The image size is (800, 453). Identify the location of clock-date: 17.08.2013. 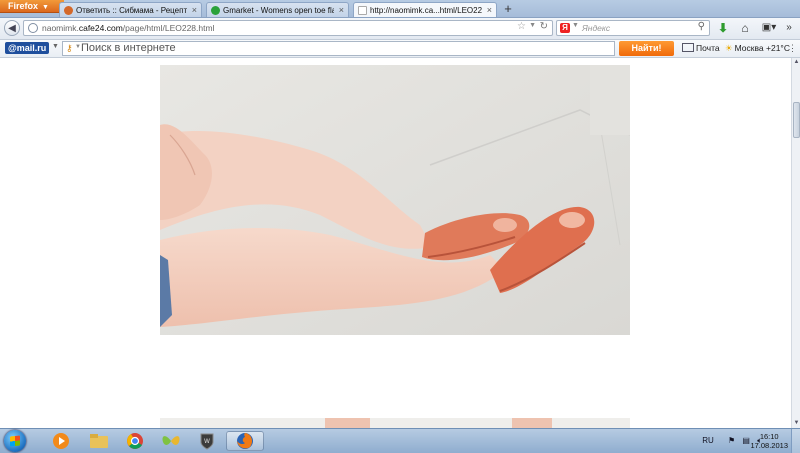
(769, 445).